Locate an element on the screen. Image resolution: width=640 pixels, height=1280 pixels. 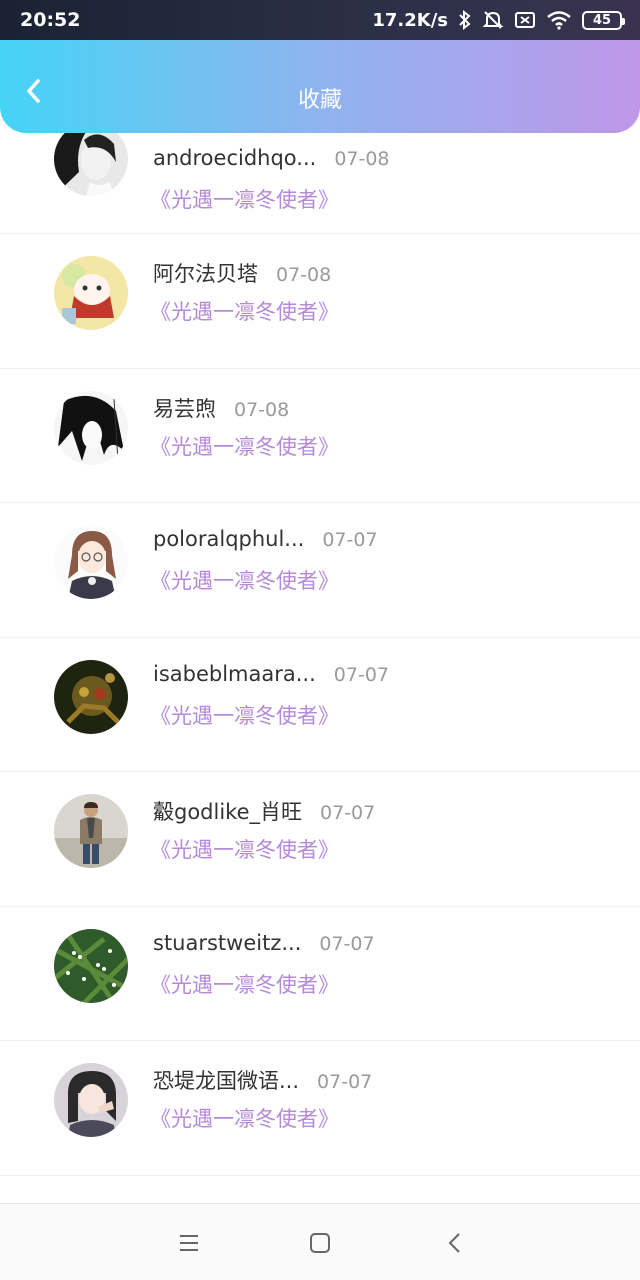
list-item: stuarstweitz... 07-07 《光遇一凛冬使者》 is located at coordinates (320, 974).